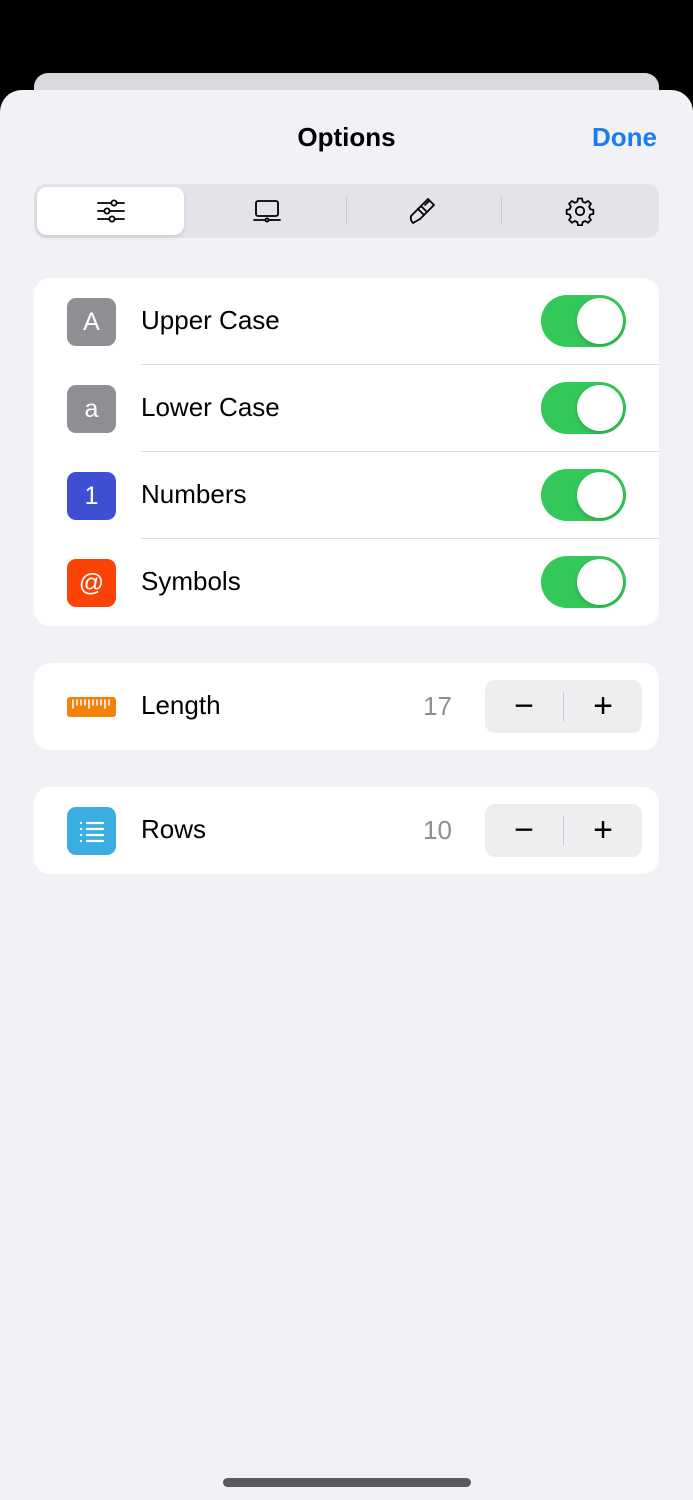 Image resolution: width=693 pixels, height=1500 pixels. I want to click on length-value: 17, so click(437, 706).